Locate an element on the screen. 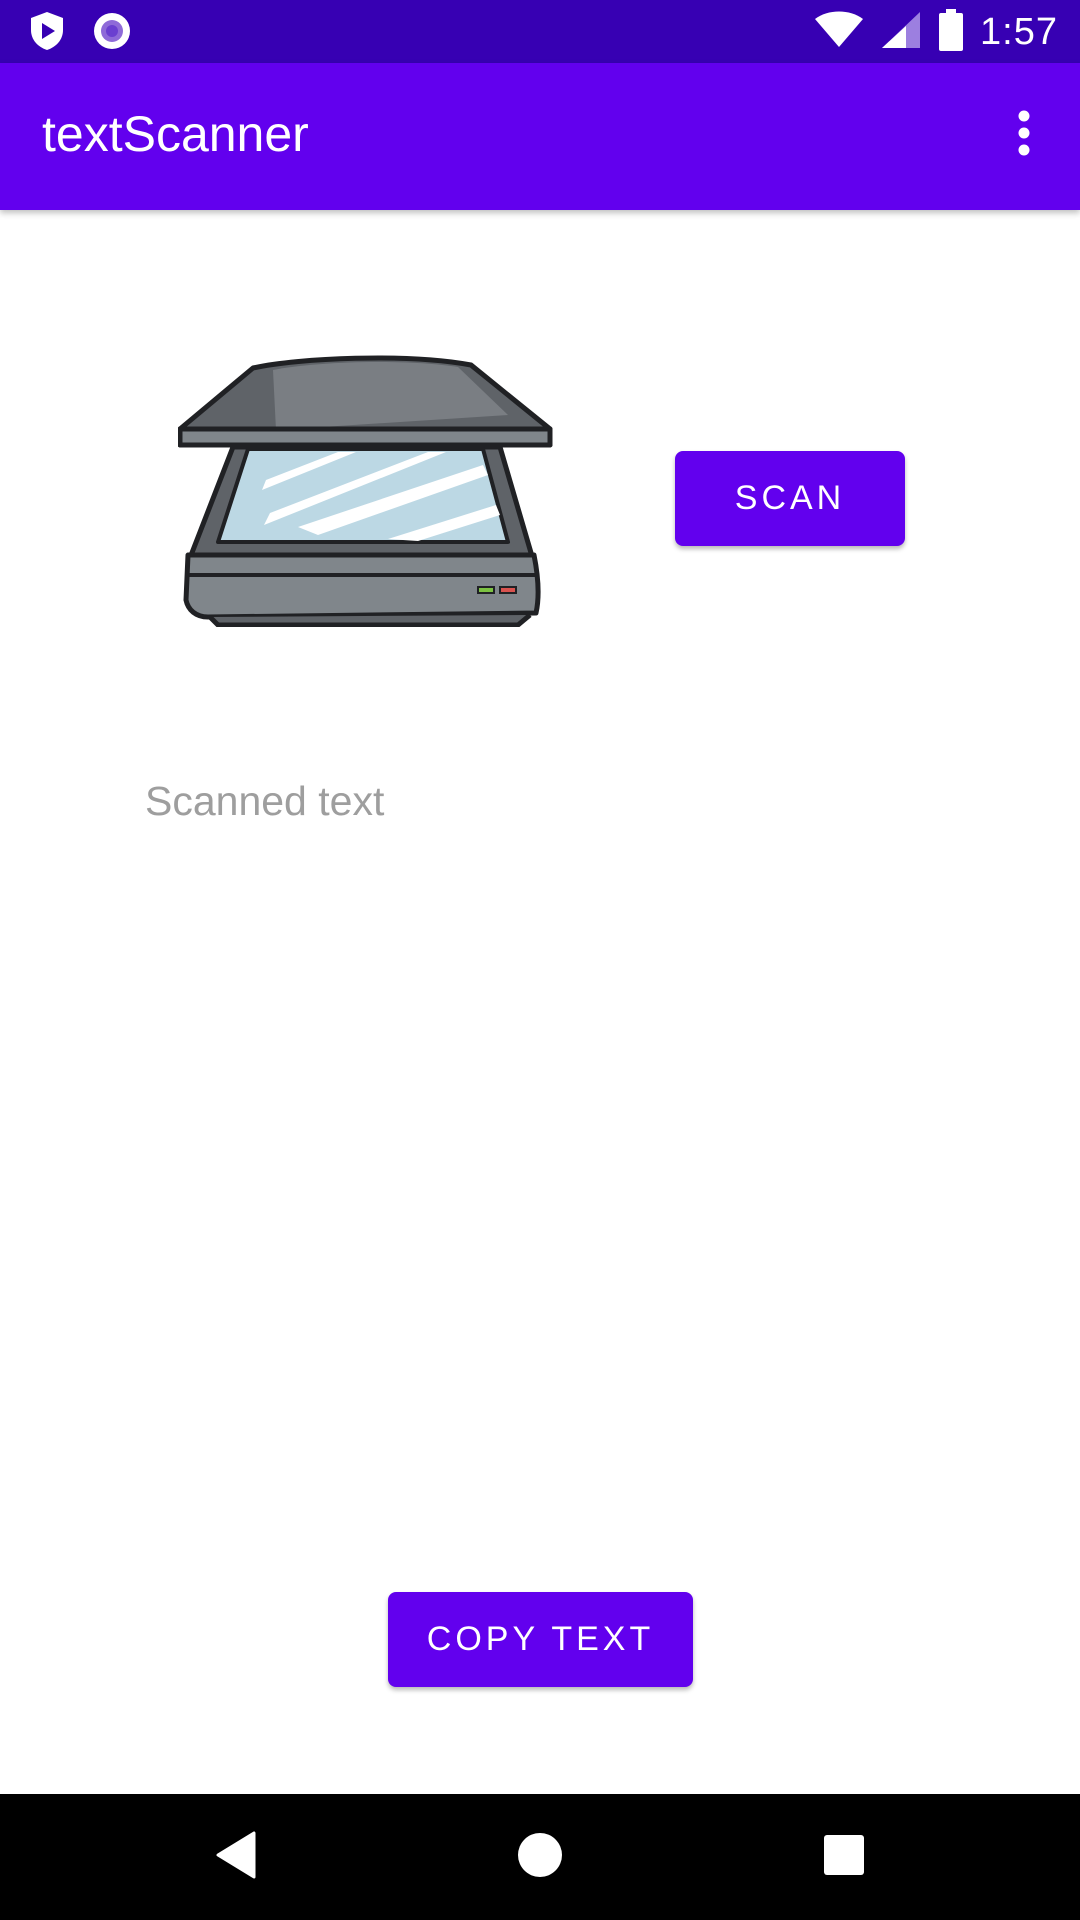  wifi-icon is located at coordinates (839, 32).